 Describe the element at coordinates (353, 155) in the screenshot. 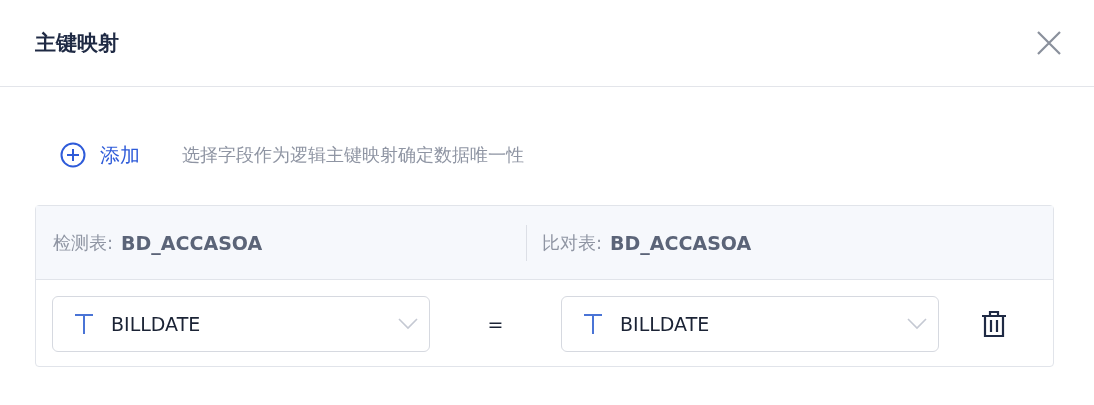

I see `hint-text: 选择字段作为逻辑主键映射确定数据唯一性` at that location.